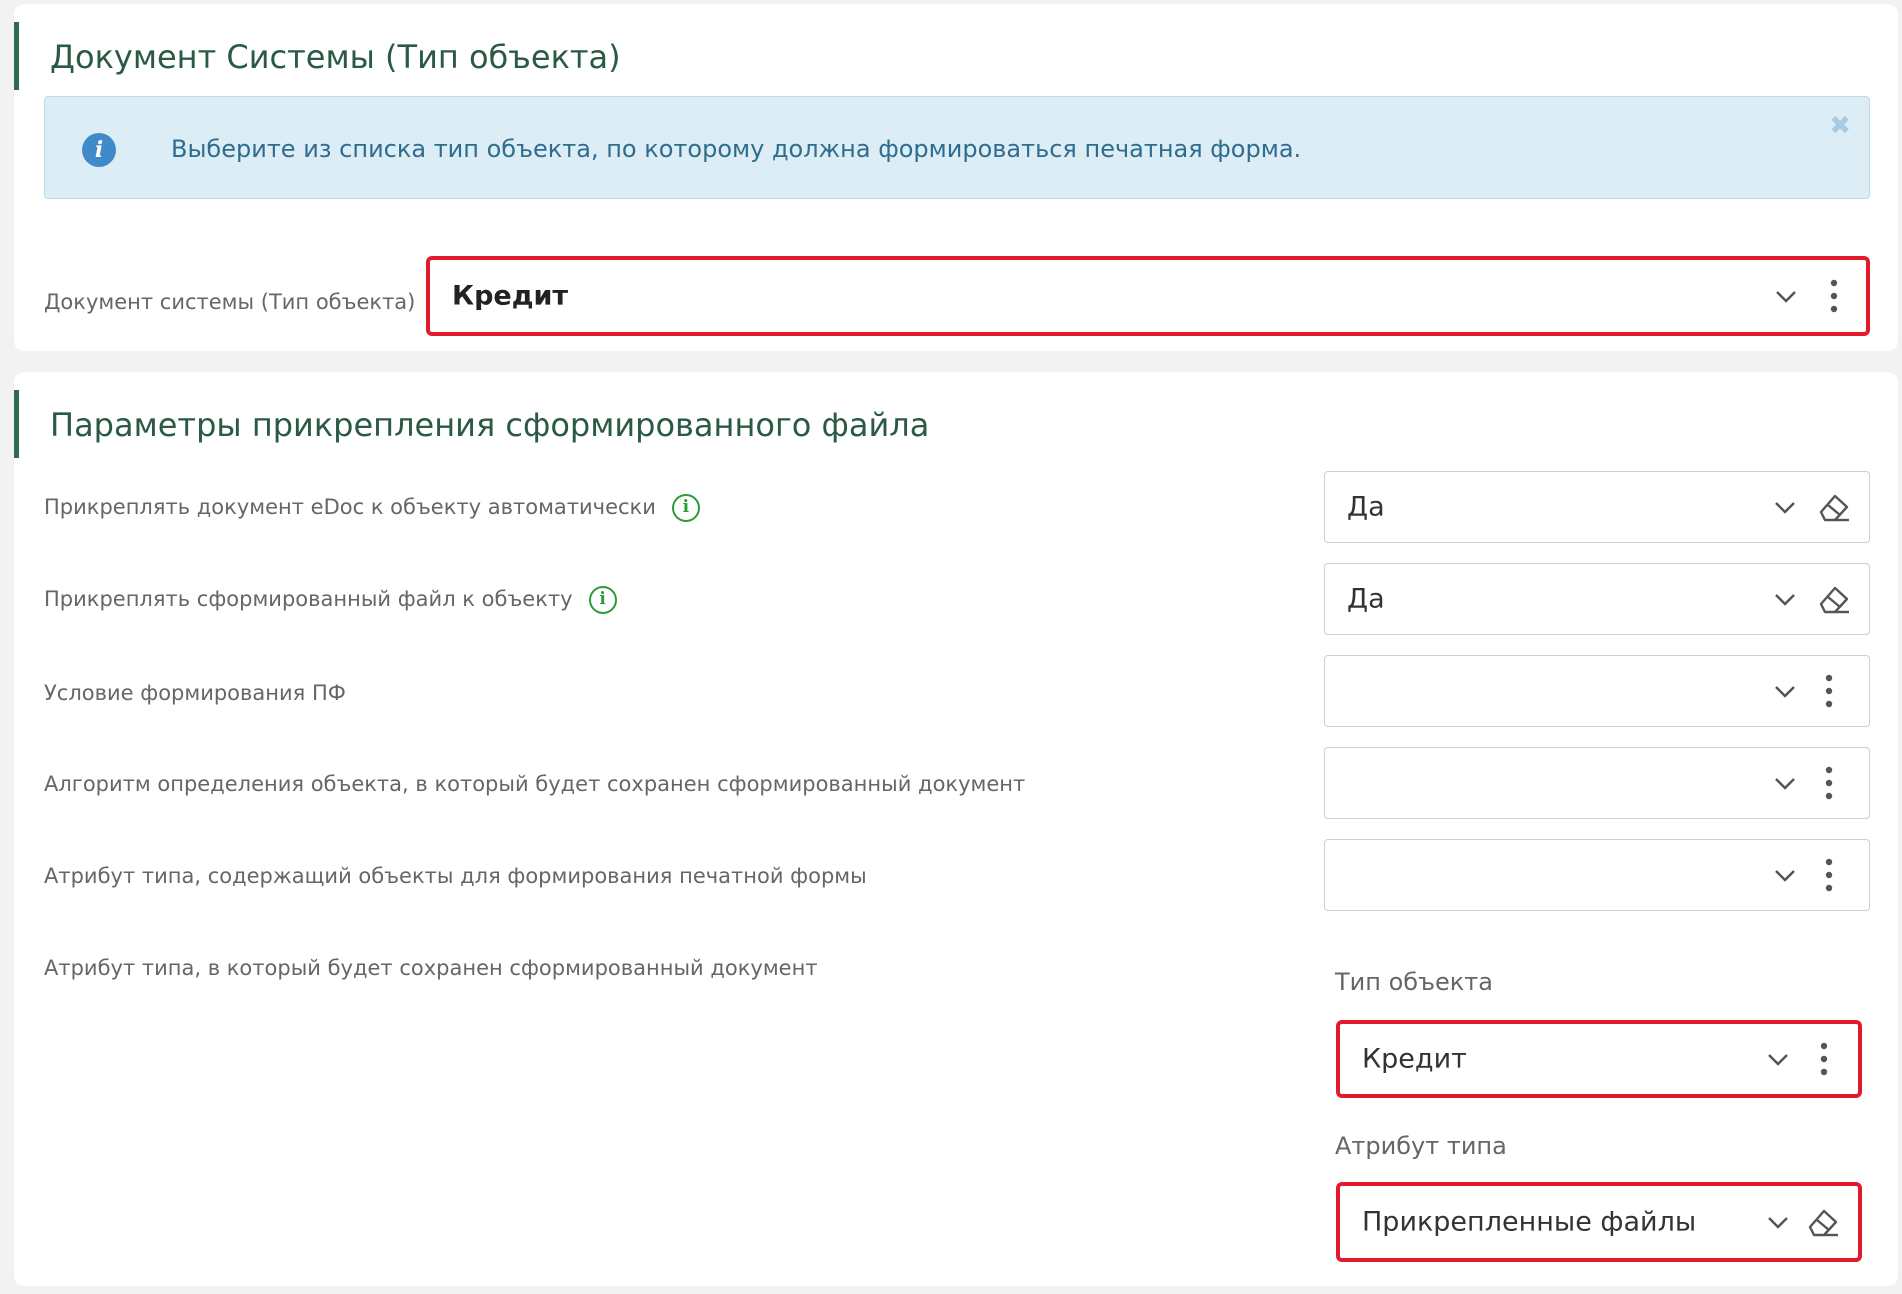  What do you see at coordinates (335, 57) in the screenshot?
I see `section-title-system-document: Документ Системы (Тип объекта)` at bounding box center [335, 57].